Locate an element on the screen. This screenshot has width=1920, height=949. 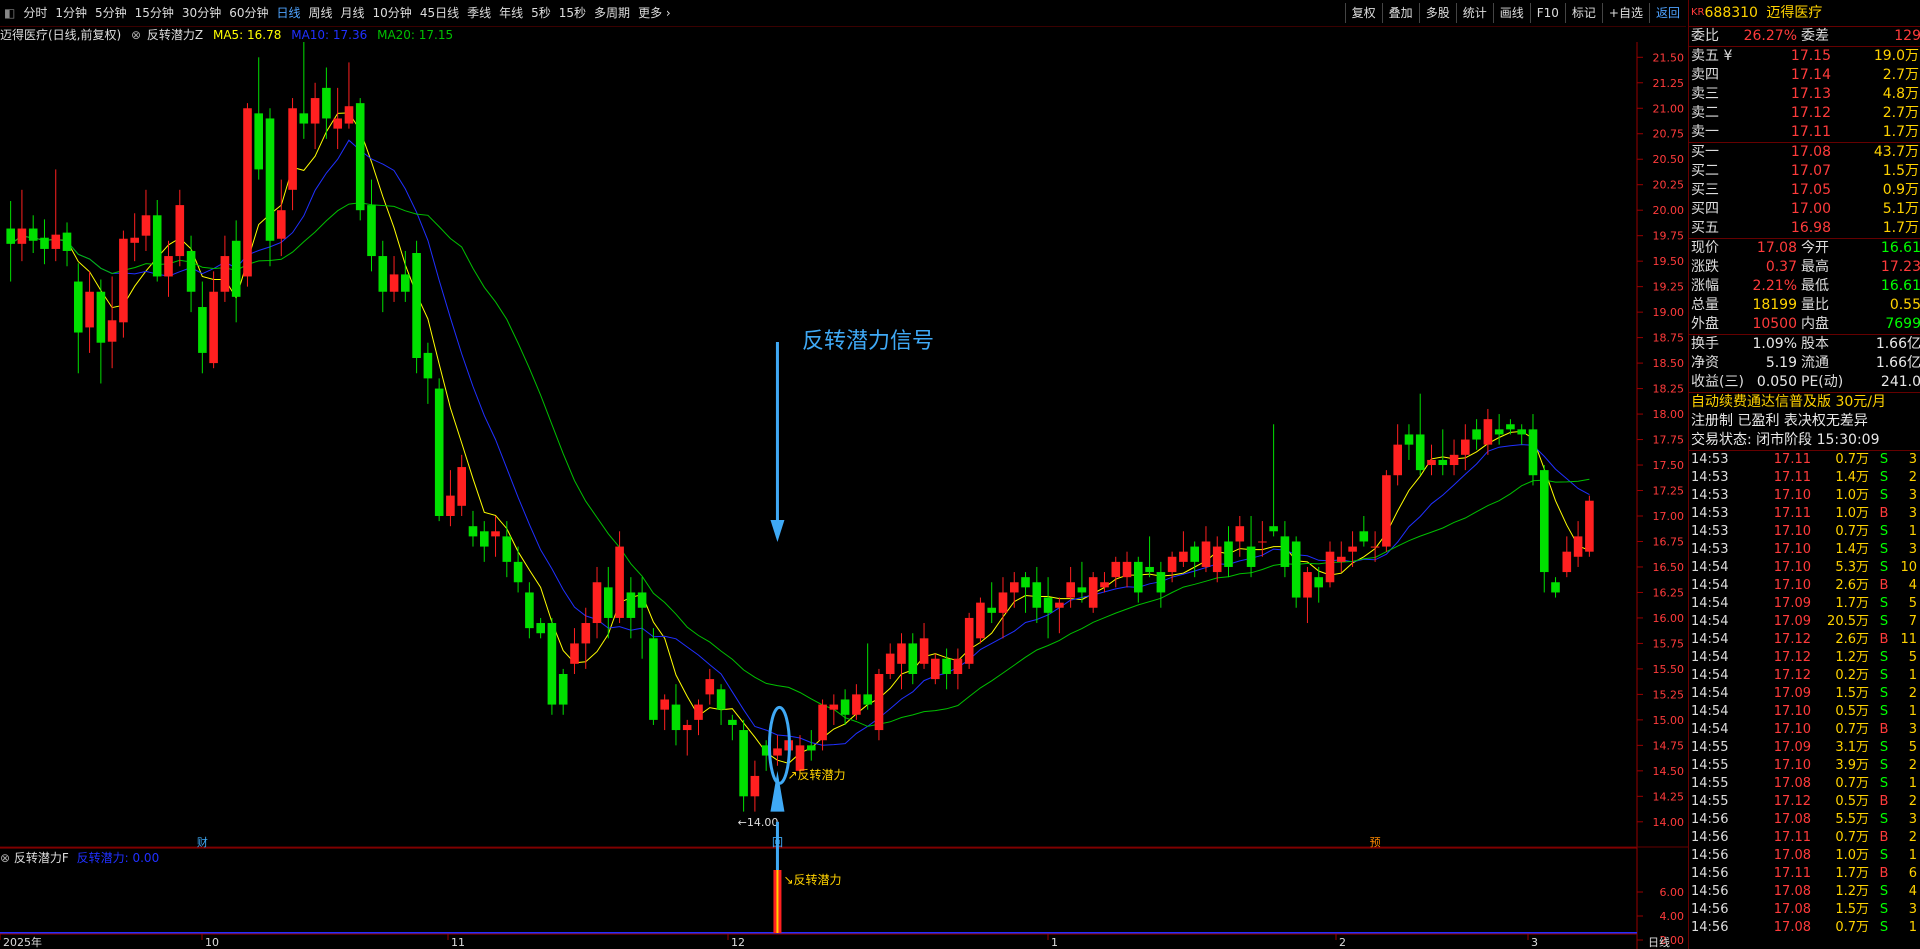
period-tab-10: 45日线 is located at coordinates (439, 13).